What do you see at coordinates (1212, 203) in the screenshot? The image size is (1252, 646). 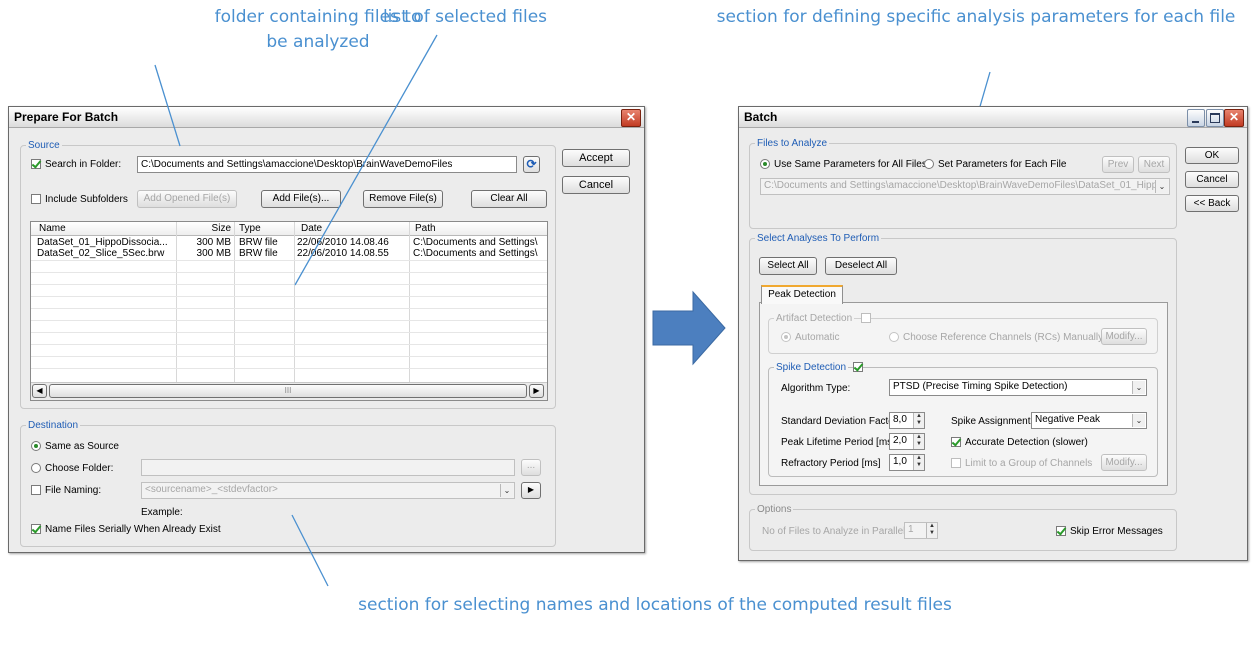 I see `back-button: << Back` at bounding box center [1212, 203].